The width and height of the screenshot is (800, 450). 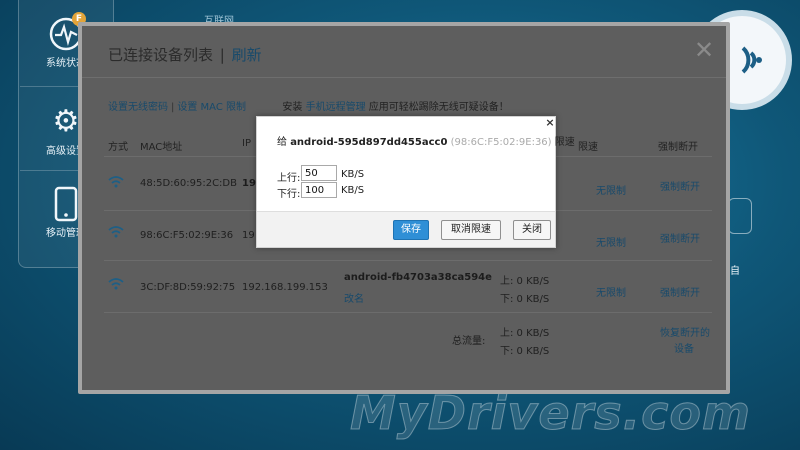 What do you see at coordinates (161, 55) in the screenshot?
I see `dialog-title-text: 已连接设备列表` at bounding box center [161, 55].